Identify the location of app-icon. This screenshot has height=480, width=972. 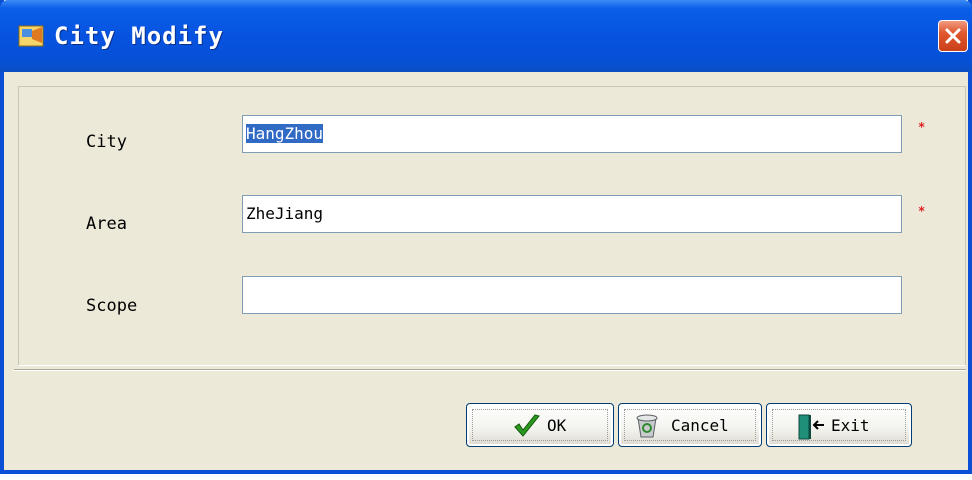
(31, 36).